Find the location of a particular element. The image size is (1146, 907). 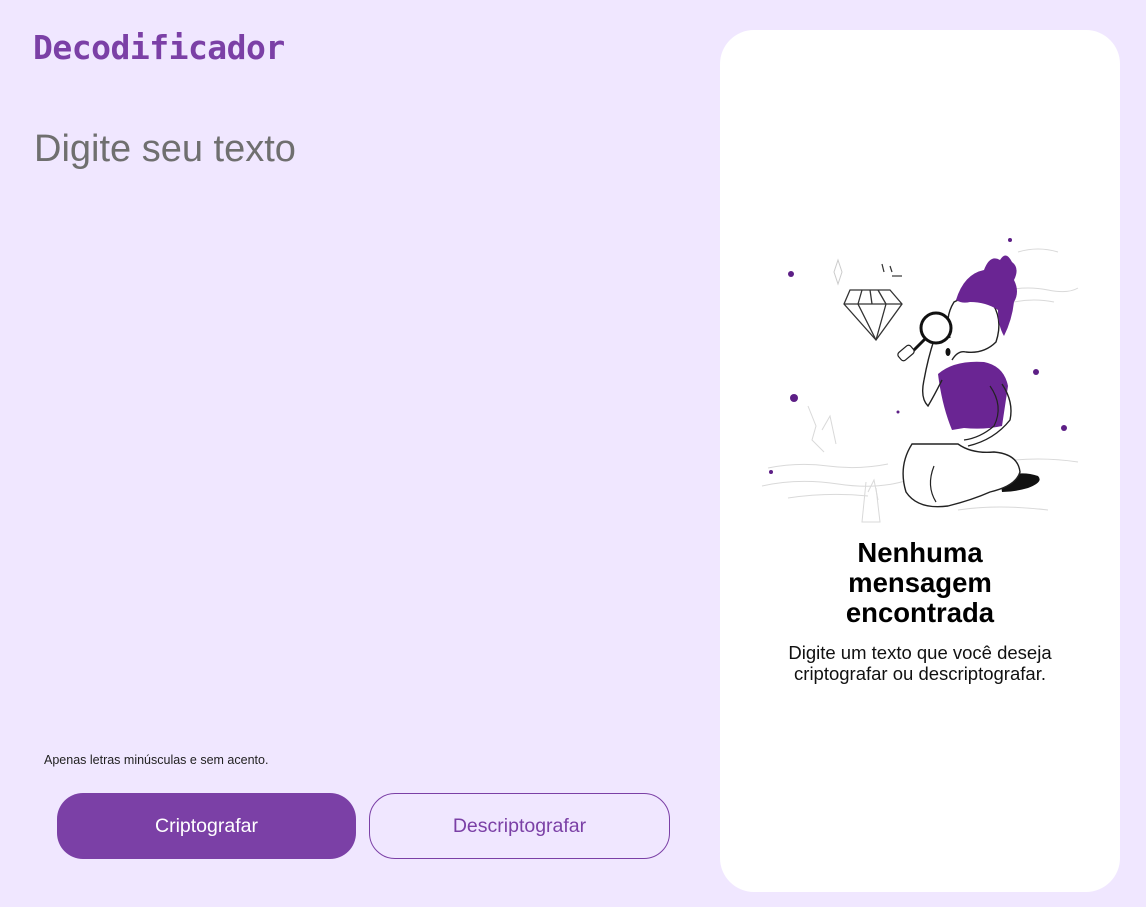

empty-state-title-line: mensagem is located at coordinates (920, 582).